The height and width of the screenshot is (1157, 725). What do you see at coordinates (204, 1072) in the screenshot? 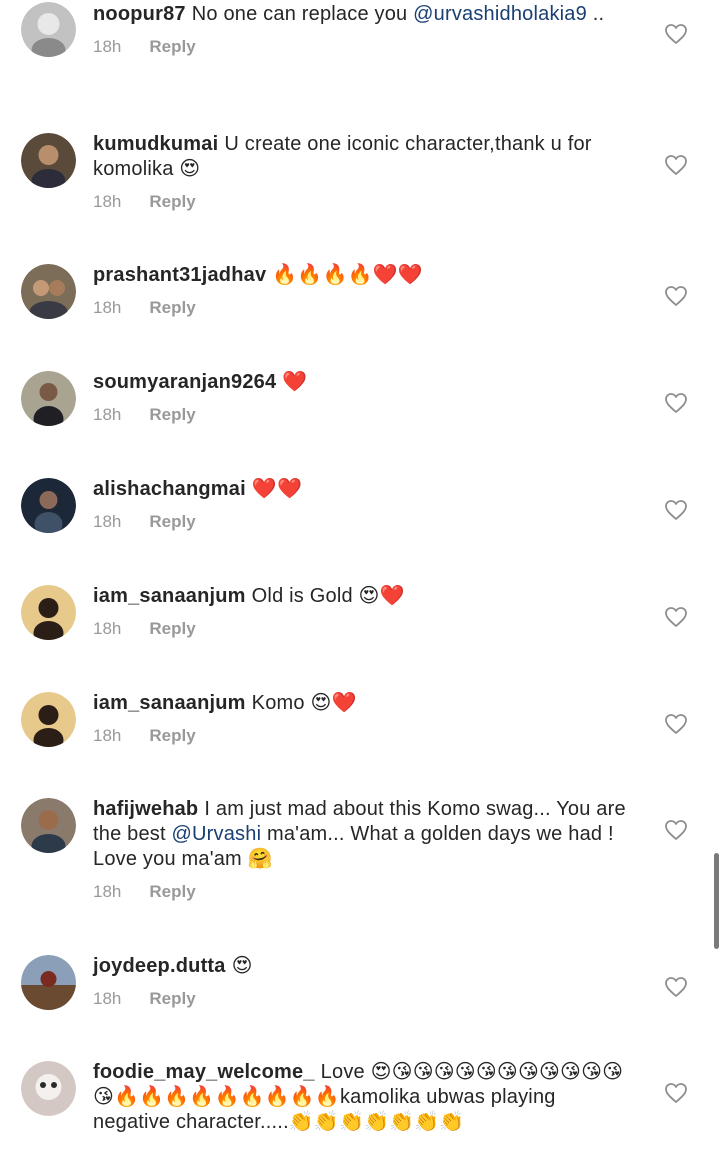
I see `comment-username: foodie_may_welcome_` at bounding box center [204, 1072].